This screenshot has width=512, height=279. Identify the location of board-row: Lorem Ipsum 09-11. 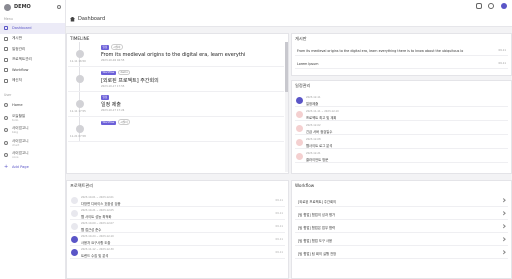
(401, 64).